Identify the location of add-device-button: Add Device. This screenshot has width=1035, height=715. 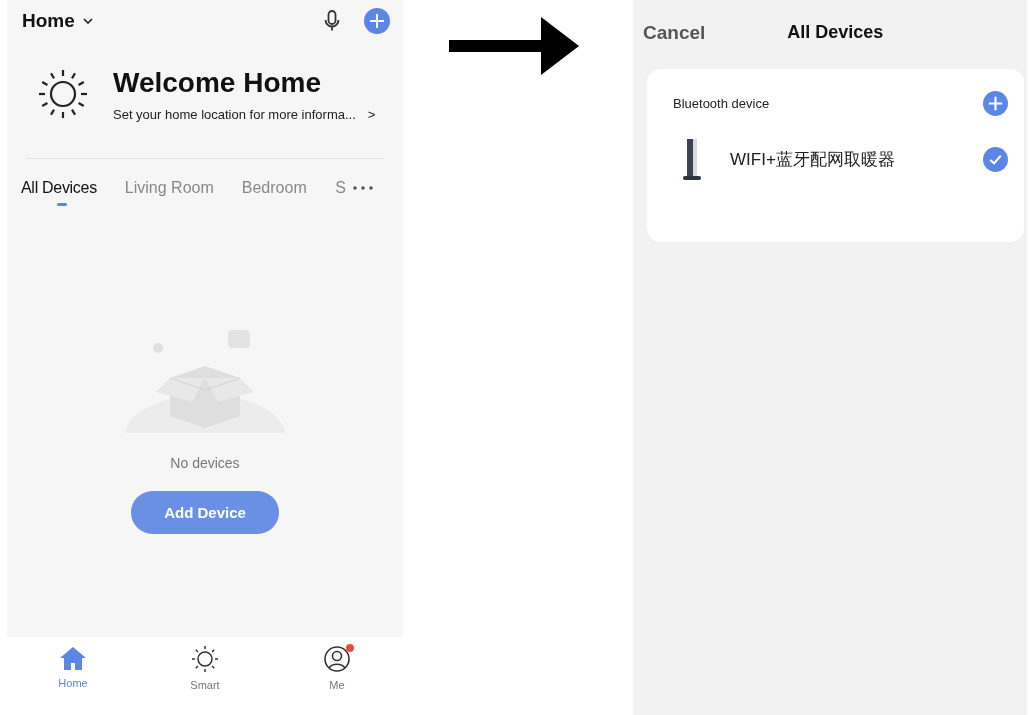
(205, 512).